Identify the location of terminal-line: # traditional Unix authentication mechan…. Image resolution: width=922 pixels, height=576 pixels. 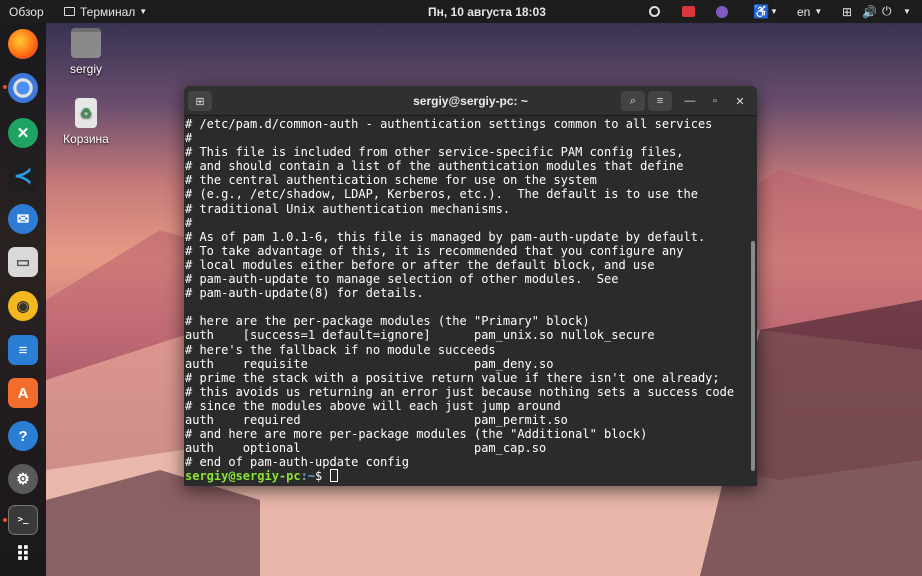
(348, 208).